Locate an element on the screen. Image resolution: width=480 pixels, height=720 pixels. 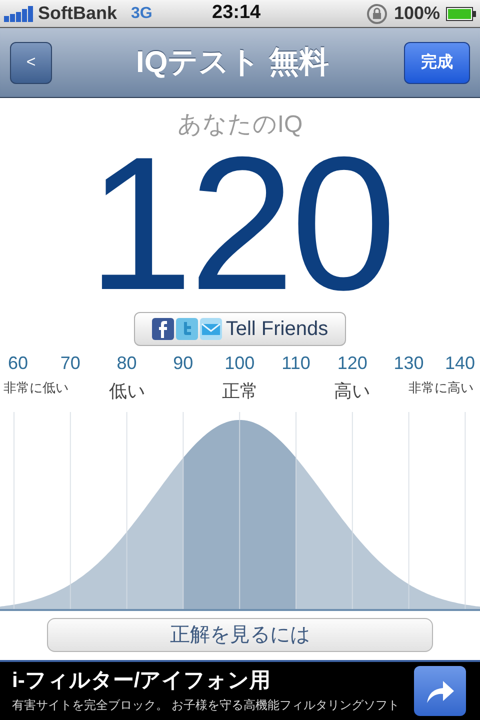
scale-tick-label: 100 is located at coordinates (239, 363).